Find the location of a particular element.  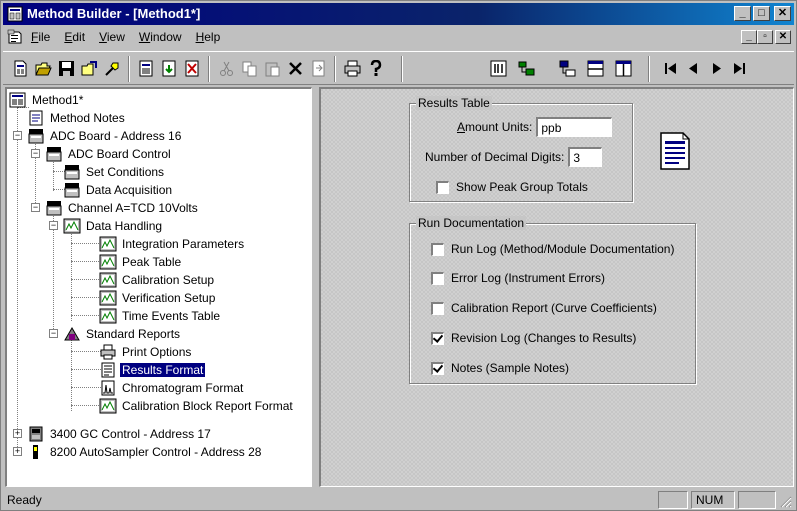

tool-button is located at coordinates (112, 68).